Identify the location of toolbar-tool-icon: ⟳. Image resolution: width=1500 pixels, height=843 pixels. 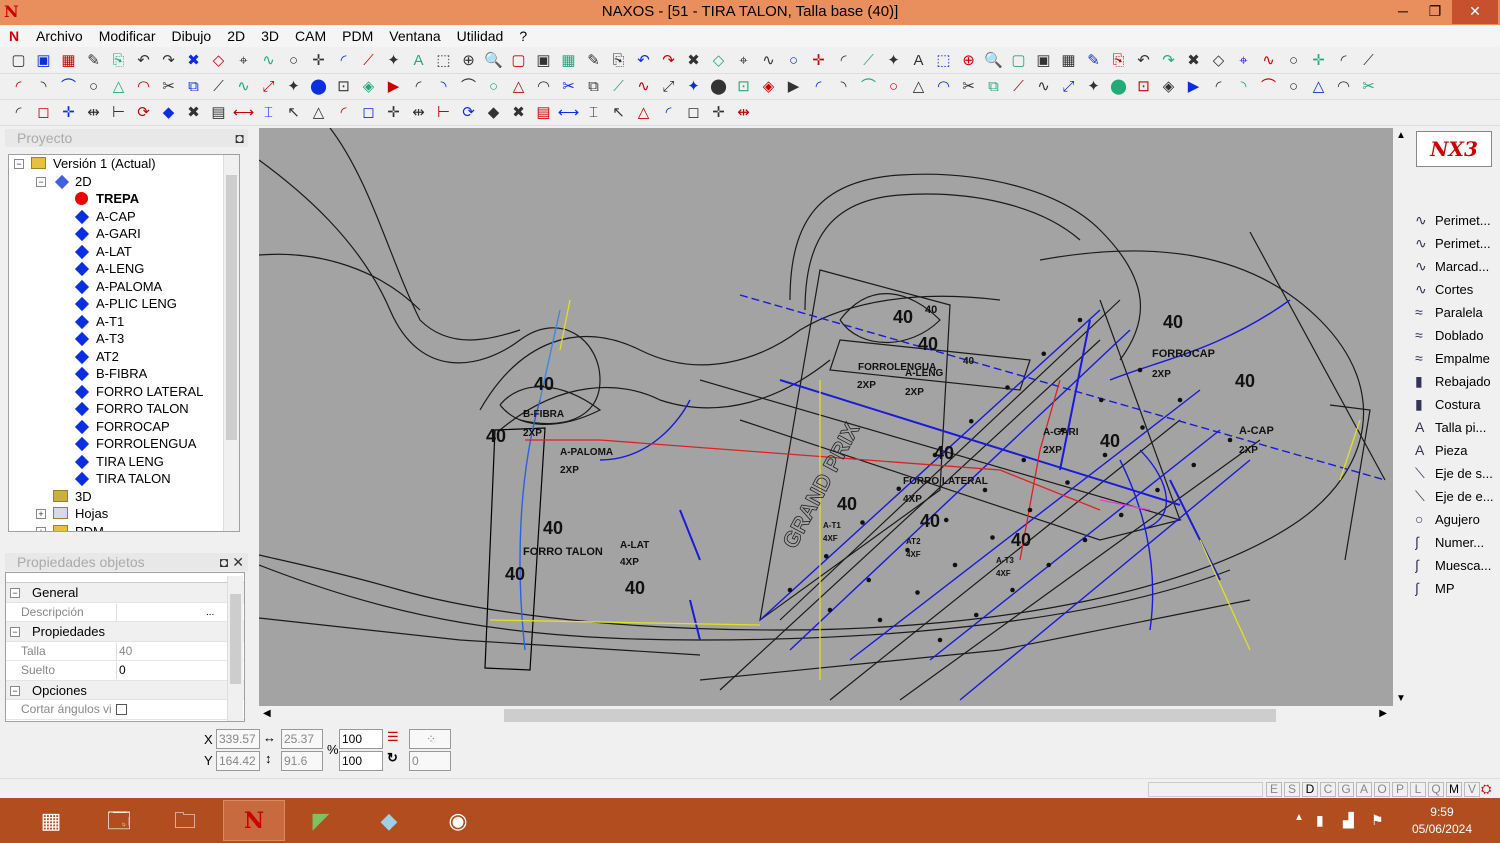
(143, 113).